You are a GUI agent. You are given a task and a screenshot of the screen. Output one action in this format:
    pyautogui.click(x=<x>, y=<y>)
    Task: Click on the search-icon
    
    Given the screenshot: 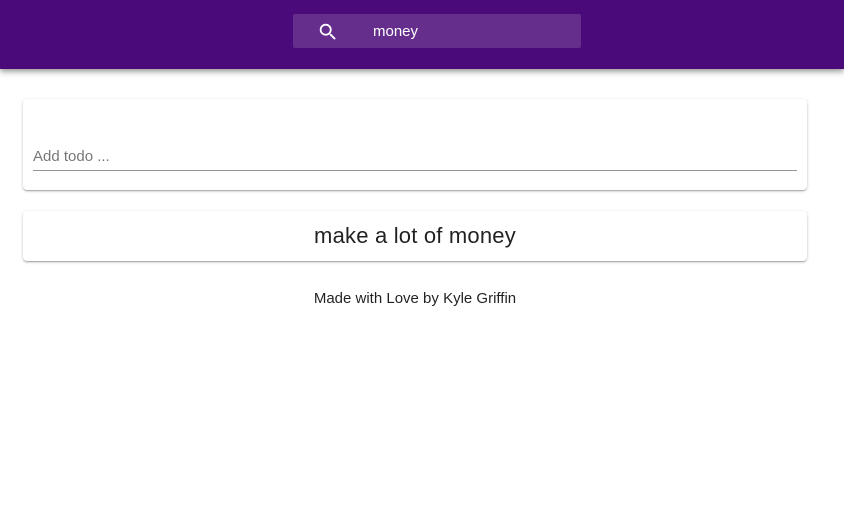 What is the action you would take?
    pyautogui.click(x=328, y=32)
    